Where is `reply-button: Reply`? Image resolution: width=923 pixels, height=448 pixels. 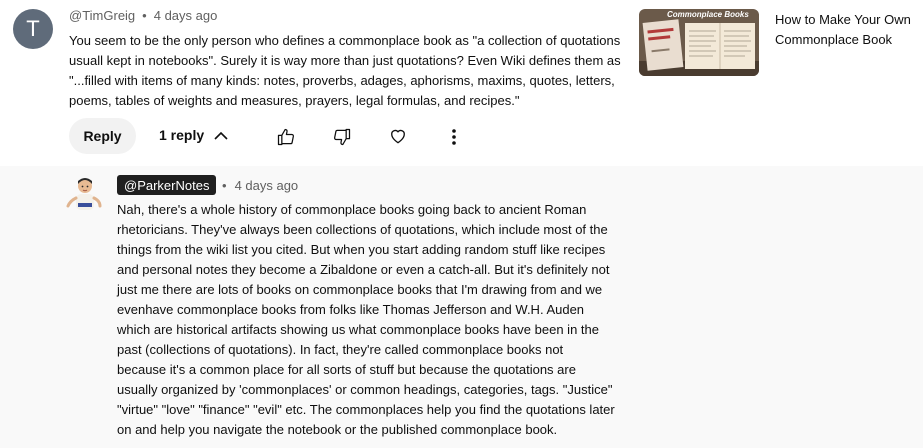
reply-button: Reply is located at coordinates (102, 136).